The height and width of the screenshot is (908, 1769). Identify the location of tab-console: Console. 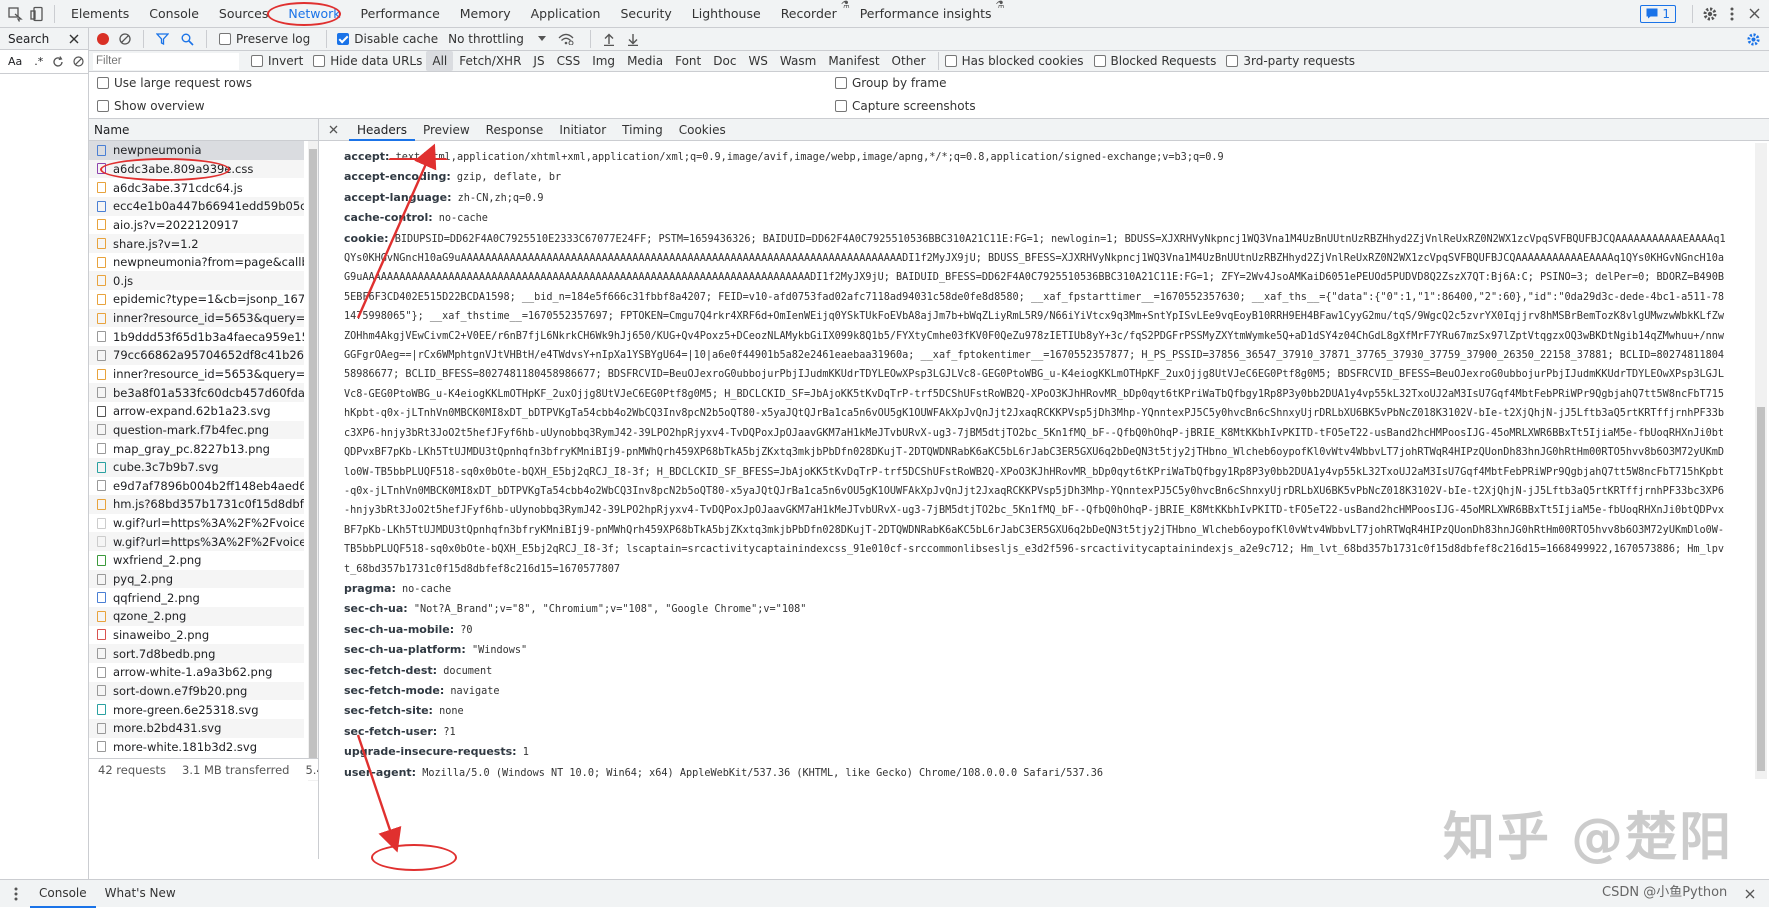
(174, 14).